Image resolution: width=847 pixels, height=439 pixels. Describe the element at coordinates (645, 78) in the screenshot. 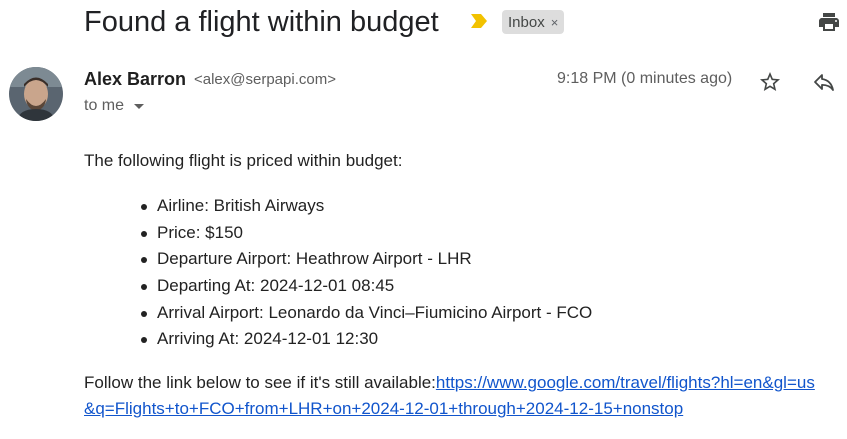

I see `email-timestamp: 9:18 PM (0 minutes ago)` at that location.